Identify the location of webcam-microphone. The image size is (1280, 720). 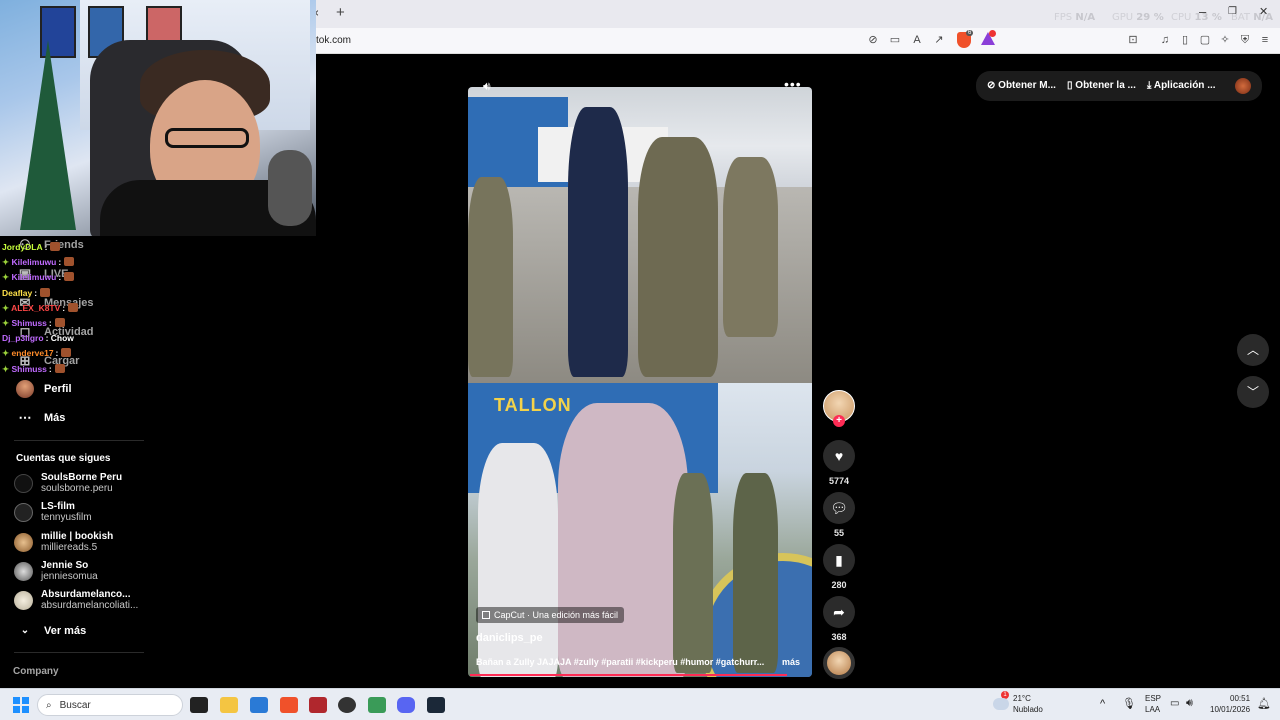
(290, 188).